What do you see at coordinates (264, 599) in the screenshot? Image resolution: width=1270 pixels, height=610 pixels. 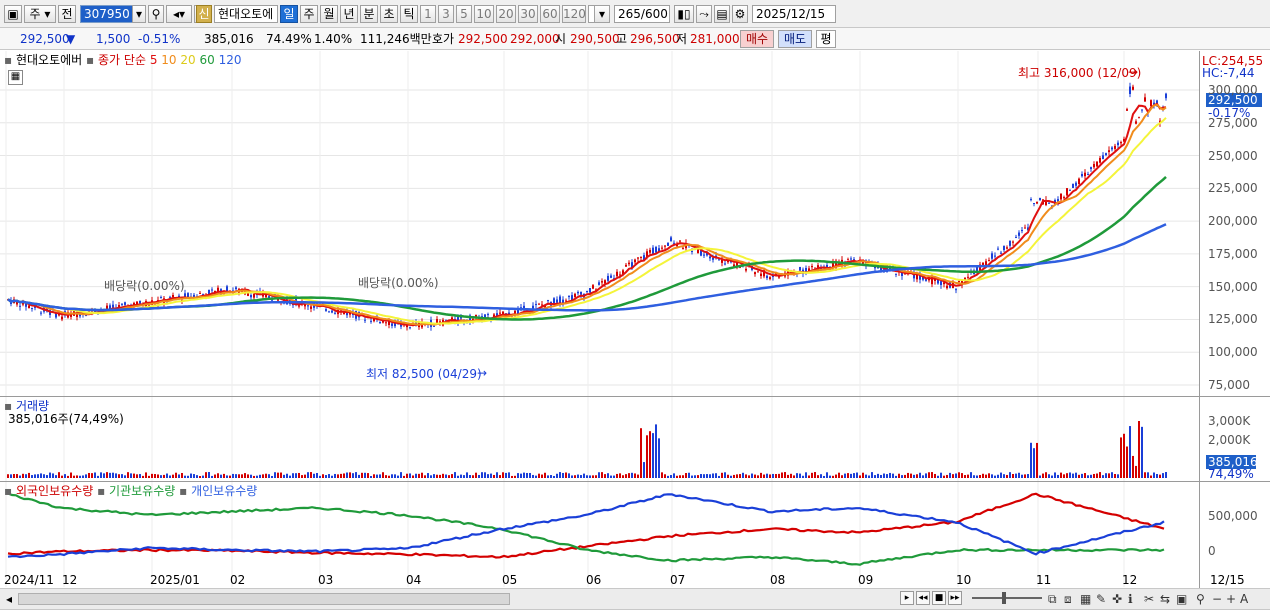 I see `scrollbar-thumb` at bounding box center [264, 599].